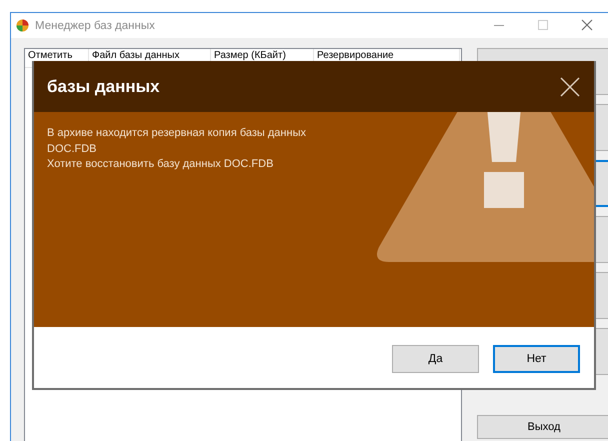 The width and height of the screenshot is (608, 441). What do you see at coordinates (542, 427) in the screenshot?
I see `exit-button: Выход` at bounding box center [542, 427].